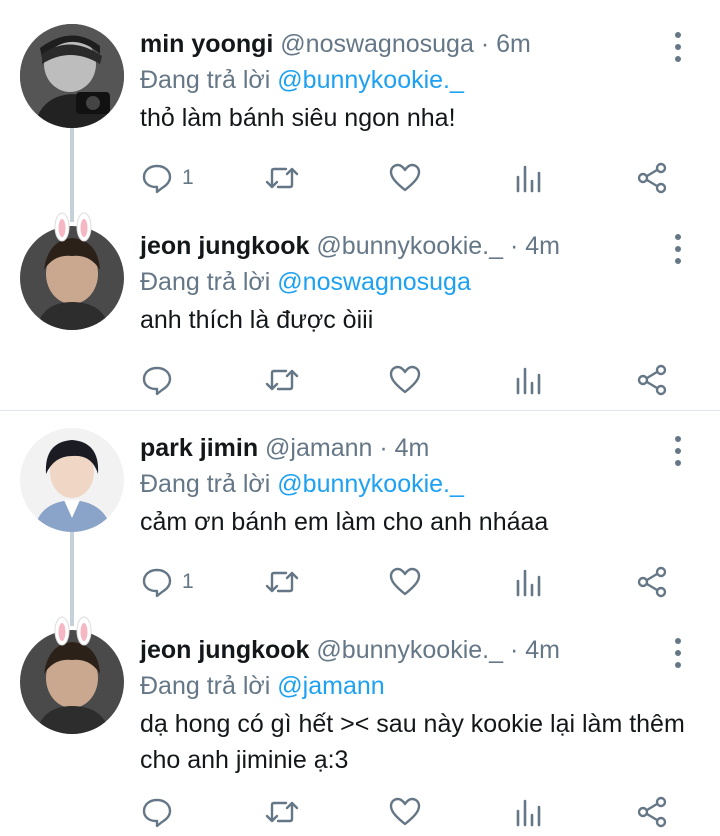 Image resolution: width=720 pixels, height=836 pixels. I want to click on mention-link: @jamann, so click(330, 686).